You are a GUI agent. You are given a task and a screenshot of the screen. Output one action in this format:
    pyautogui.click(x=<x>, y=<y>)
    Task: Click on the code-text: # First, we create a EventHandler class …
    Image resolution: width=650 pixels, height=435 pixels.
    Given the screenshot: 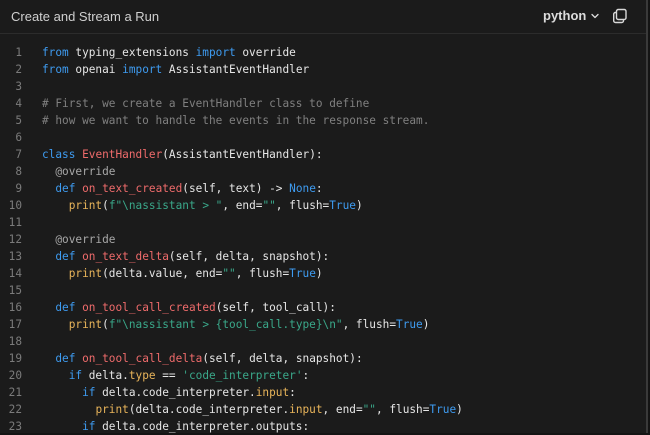 What is the action you would take?
    pyautogui.click(x=205, y=103)
    